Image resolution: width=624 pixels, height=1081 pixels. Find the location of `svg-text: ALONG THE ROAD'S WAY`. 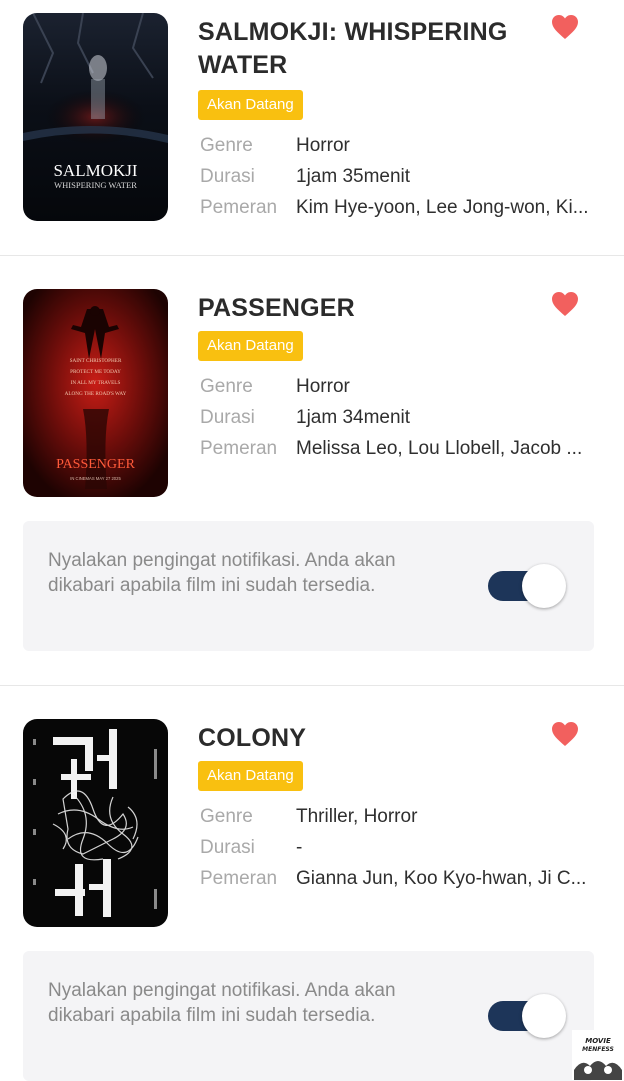

svg-text: ALONG THE ROAD'S WAY is located at coordinates (96, 394).